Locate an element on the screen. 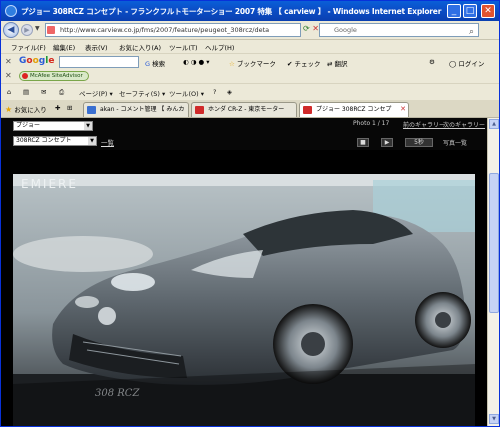 This screenshot has height=427, width=500. maximize-button: □ is located at coordinates (470, 11).